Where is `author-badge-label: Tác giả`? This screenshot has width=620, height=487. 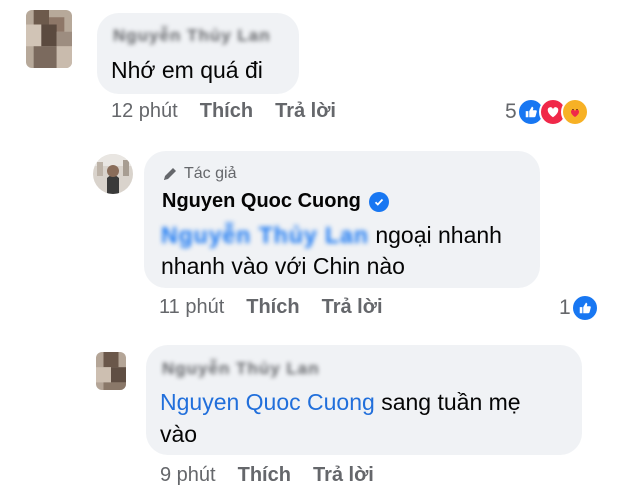 author-badge-label: Tác giả is located at coordinates (210, 173).